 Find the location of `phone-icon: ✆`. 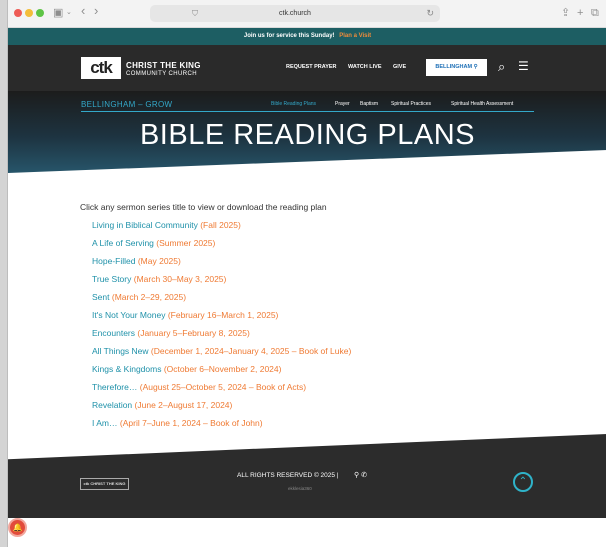

phone-icon: ✆ is located at coordinates (364, 475).